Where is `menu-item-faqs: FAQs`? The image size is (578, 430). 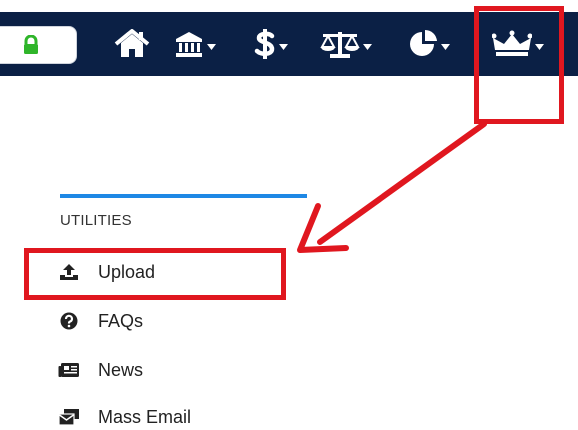 menu-item-faqs: FAQs is located at coordinates (100, 321).